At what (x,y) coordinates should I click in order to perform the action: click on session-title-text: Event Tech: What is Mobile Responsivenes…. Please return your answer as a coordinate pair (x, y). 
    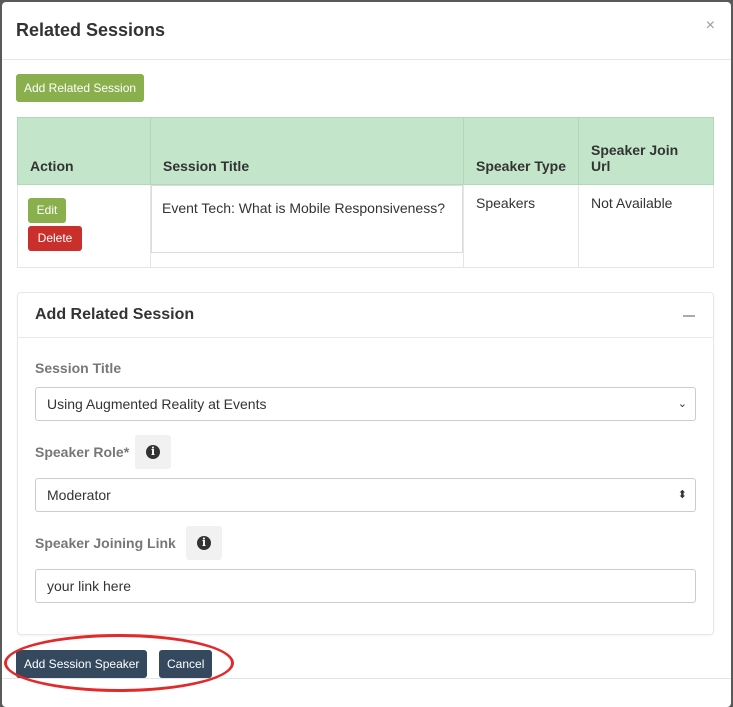
    Looking at the image, I should click on (307, 219).